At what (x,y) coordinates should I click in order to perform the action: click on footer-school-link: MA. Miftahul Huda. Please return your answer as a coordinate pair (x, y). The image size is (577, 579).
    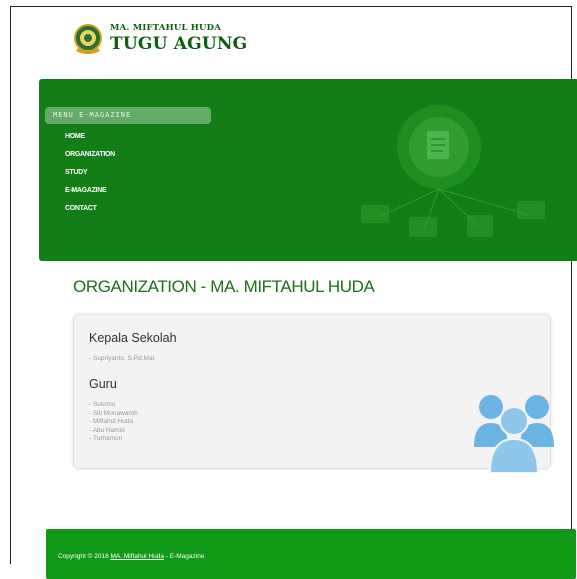
    Looking at the image, I should click on (137, 556).